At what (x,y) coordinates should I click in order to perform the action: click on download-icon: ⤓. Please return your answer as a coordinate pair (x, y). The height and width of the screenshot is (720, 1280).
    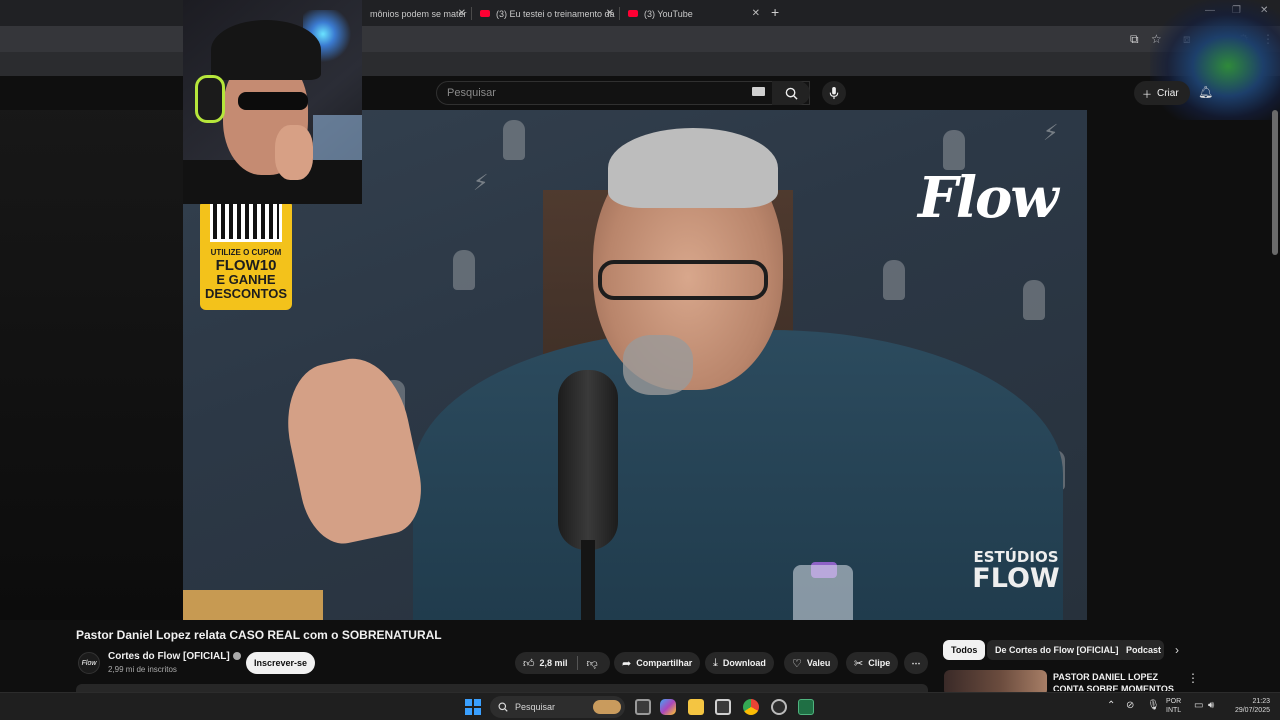
    Looking at the image, I should click on (715, 662).